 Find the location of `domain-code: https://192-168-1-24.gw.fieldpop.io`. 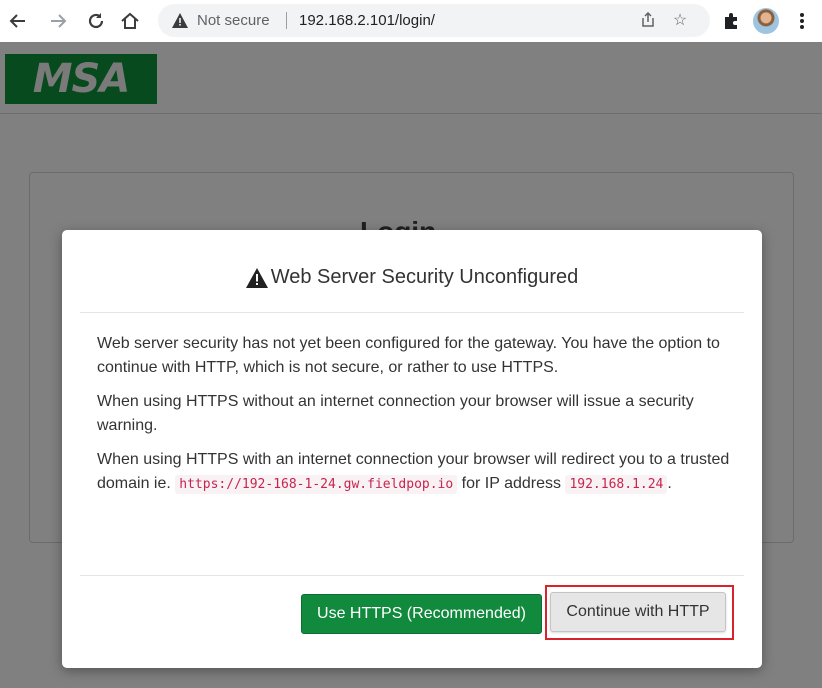

domain-code: https://192-168-1-24.gw.fieldpop.io is located at coordinates (316, 484).